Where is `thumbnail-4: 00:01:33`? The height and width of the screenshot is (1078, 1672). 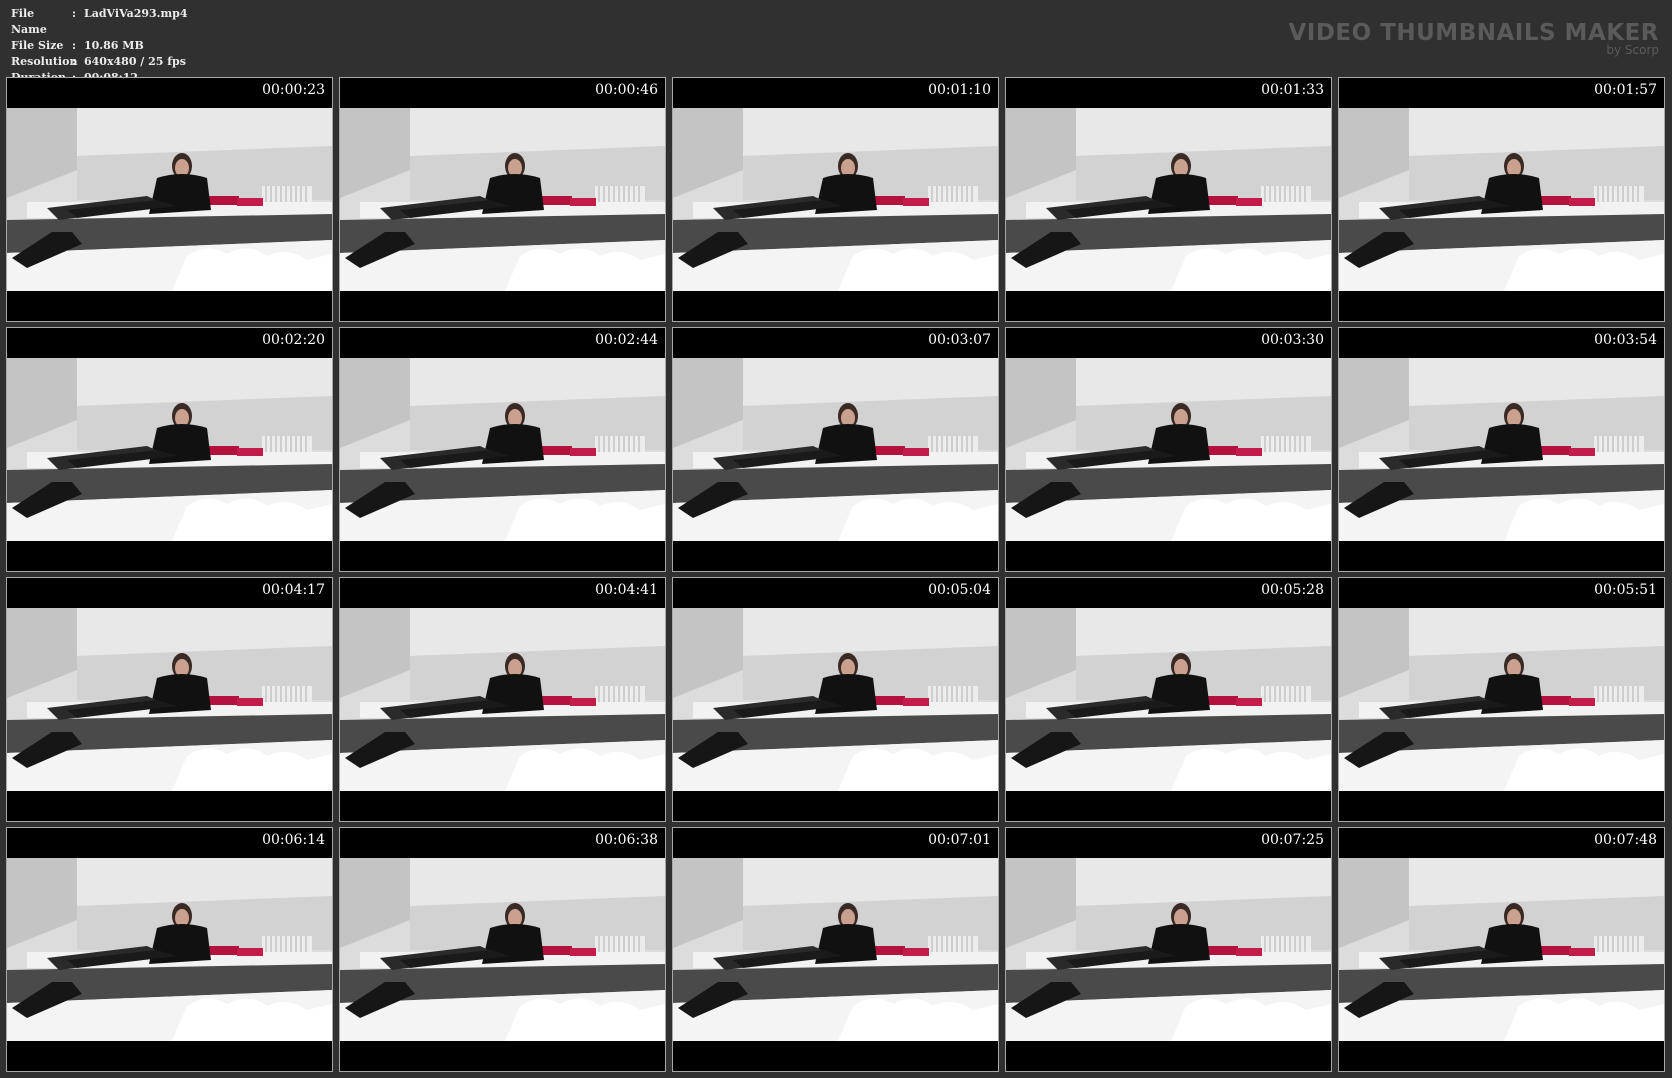
thumbnail-4: 00:01:33 is located at coordinates (1168, 199).